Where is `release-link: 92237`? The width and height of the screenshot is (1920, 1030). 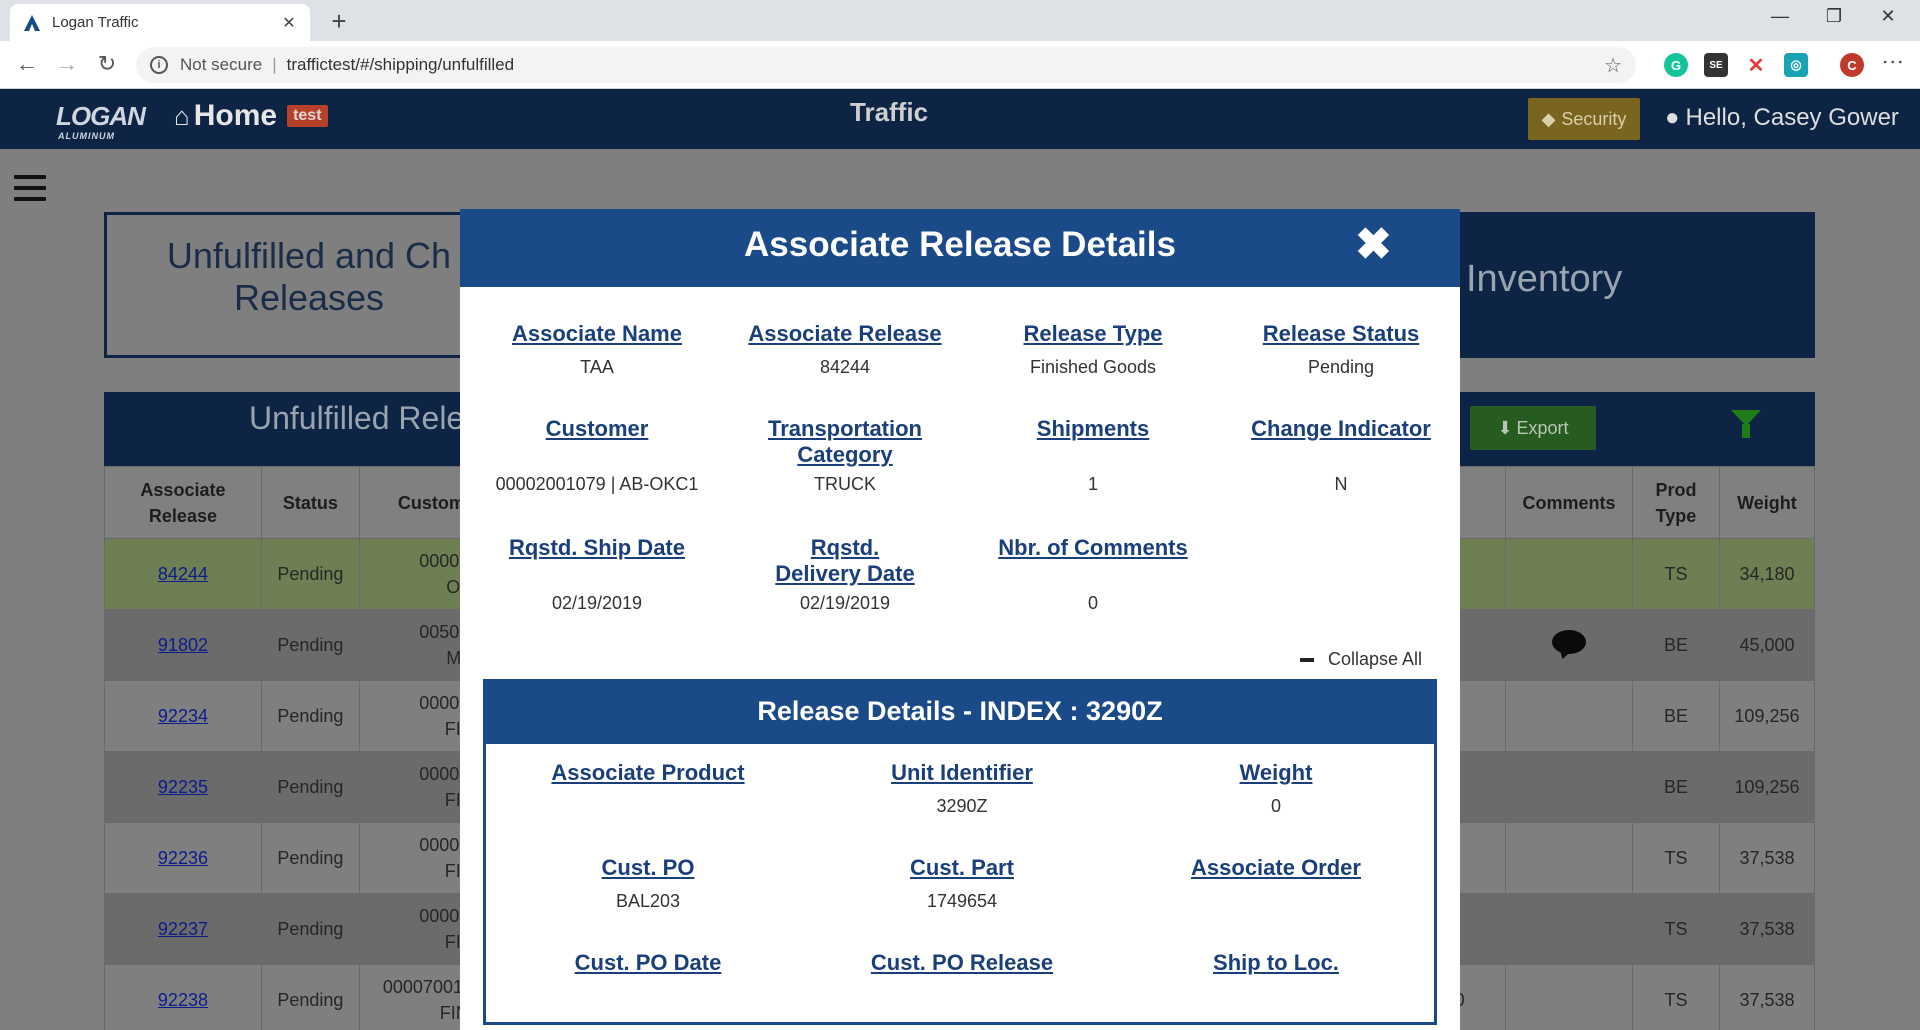 release-link: 92237 is located at coordinates (183, 929).